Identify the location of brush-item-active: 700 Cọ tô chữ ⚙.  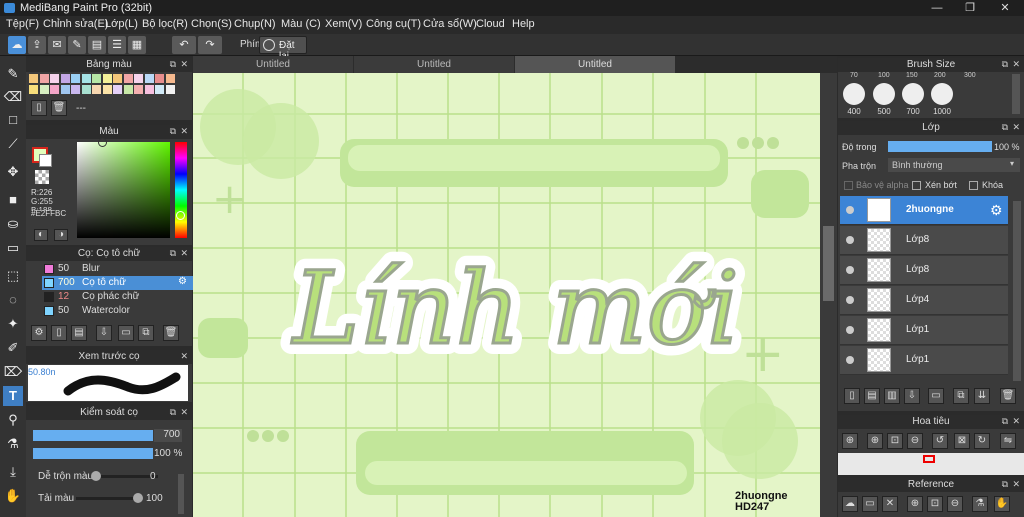
(119, 283).